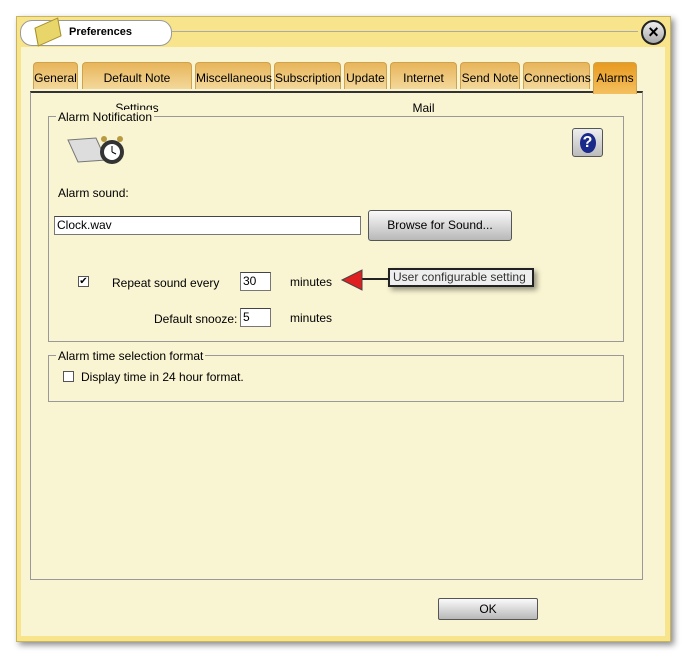  What do you see at coordinates (233, 75) in the screenshot?
I see `tab-miscellaneous: Miscellaneous` at bounding box center [233, 75].